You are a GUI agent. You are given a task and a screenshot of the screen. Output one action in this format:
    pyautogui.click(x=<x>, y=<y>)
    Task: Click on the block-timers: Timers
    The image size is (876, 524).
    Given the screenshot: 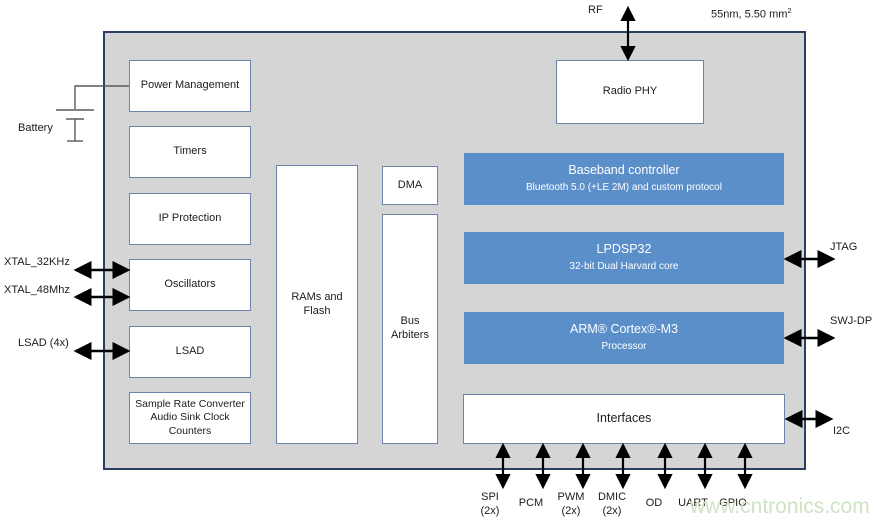 What is the action you would take?
    pyautogui.click(x=190, y=152)
    